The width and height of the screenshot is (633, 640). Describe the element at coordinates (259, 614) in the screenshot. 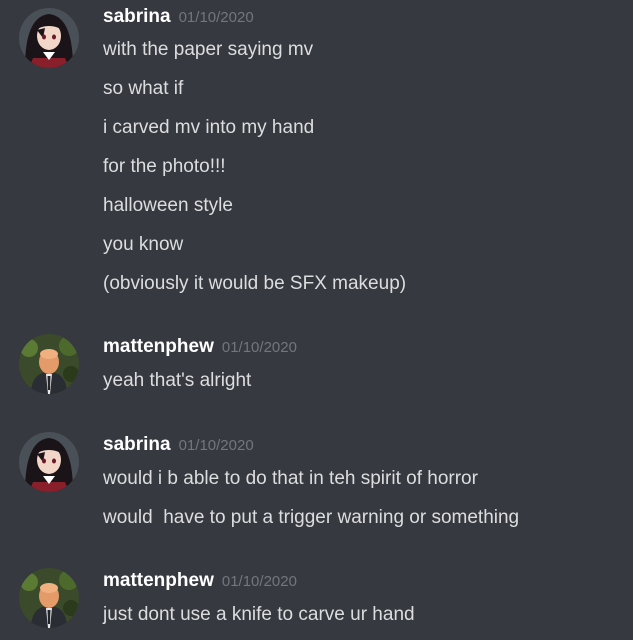

I see `message-text: just dont use a knife to carve ur hand` at that location.